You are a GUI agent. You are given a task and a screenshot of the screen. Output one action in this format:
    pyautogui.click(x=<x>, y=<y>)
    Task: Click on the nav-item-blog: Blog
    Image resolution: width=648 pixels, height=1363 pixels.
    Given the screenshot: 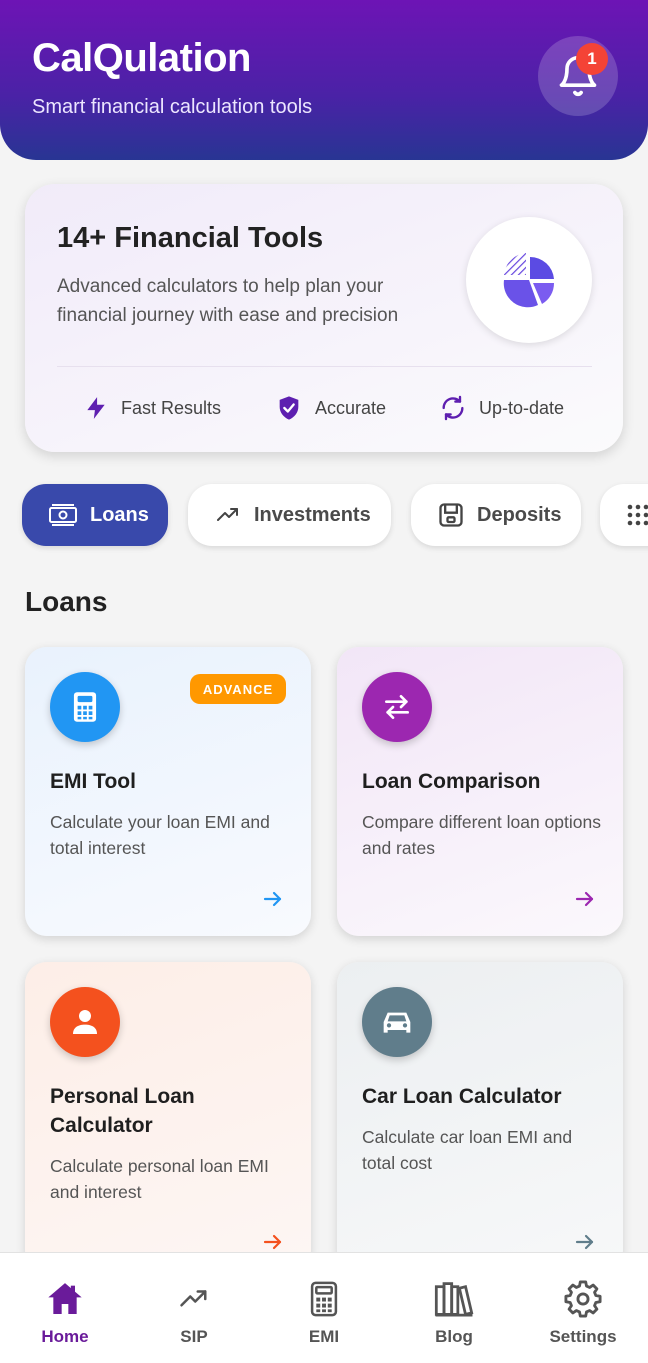 What is the action you would take?
    pyautogui.click(x=454, y=1308)
    